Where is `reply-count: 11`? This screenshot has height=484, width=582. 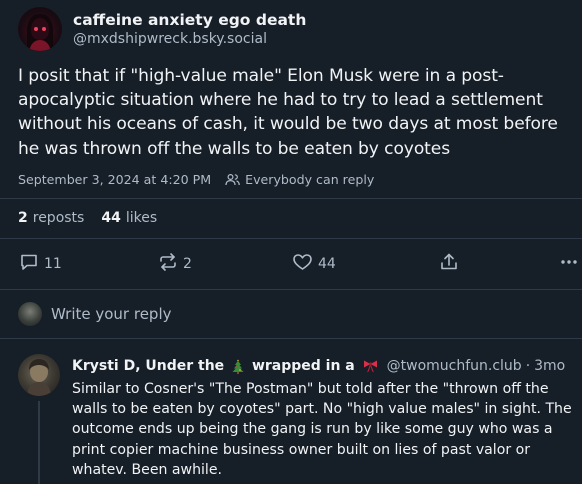 reply-count: 11 is located at coordinates (53, 264).